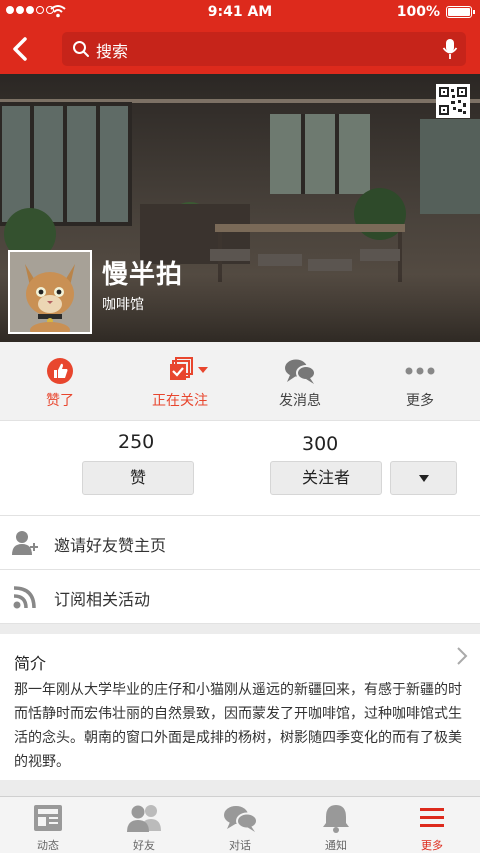 Image resolution: width=480 pixels, height=853 pixels. I want to click on invite-friends-row: 邀请好友赞主页, so click(240, 543).